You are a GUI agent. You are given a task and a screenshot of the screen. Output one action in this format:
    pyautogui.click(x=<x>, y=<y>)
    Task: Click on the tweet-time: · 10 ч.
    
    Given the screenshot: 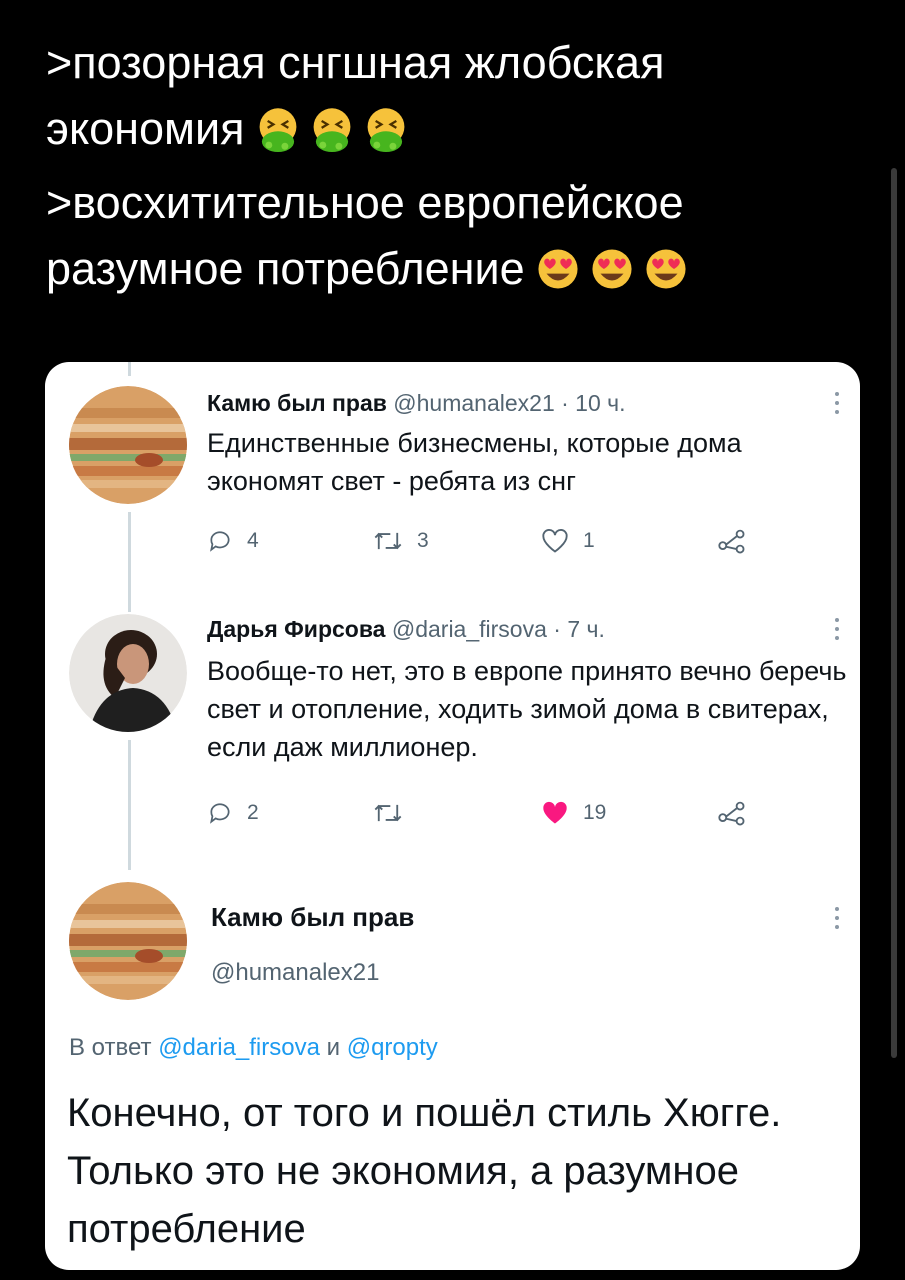 What is the action you would take?
    pyautogui.click(x=593, y=403)
    